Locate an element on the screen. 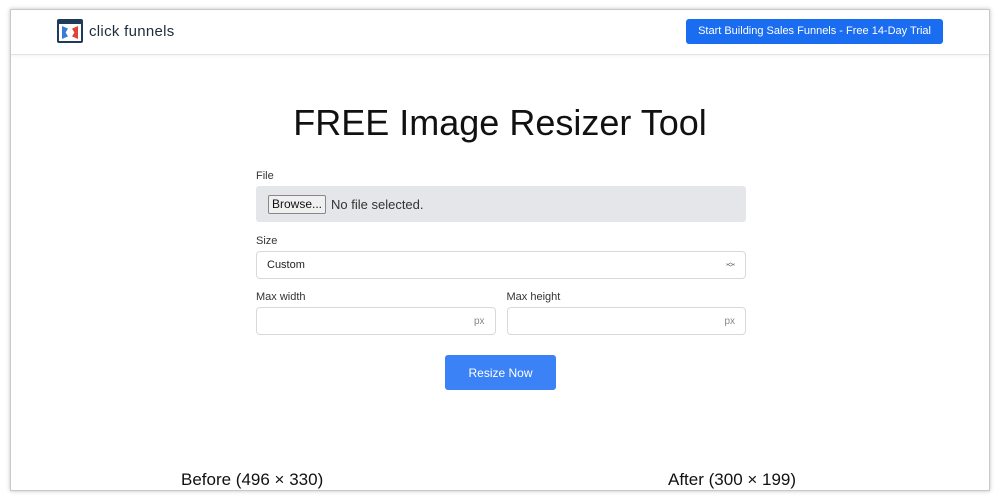 This screenshot has width=1000, height=500. max-width-label: Max width is located at coordinates (281, 297).